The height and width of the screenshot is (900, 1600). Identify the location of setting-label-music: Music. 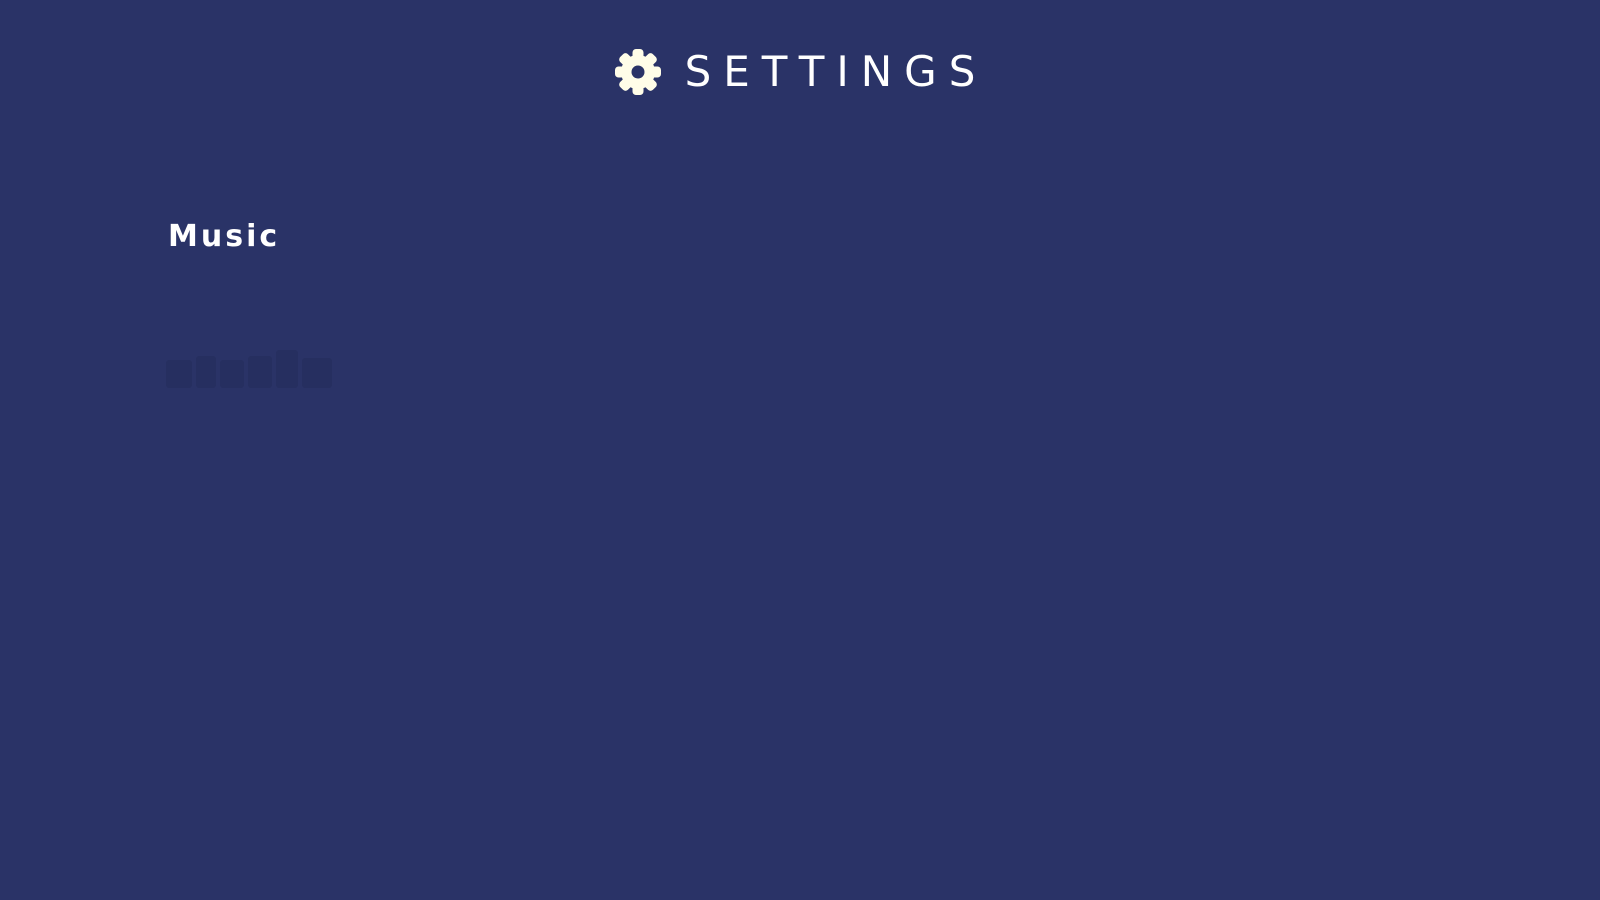
(224, 236).